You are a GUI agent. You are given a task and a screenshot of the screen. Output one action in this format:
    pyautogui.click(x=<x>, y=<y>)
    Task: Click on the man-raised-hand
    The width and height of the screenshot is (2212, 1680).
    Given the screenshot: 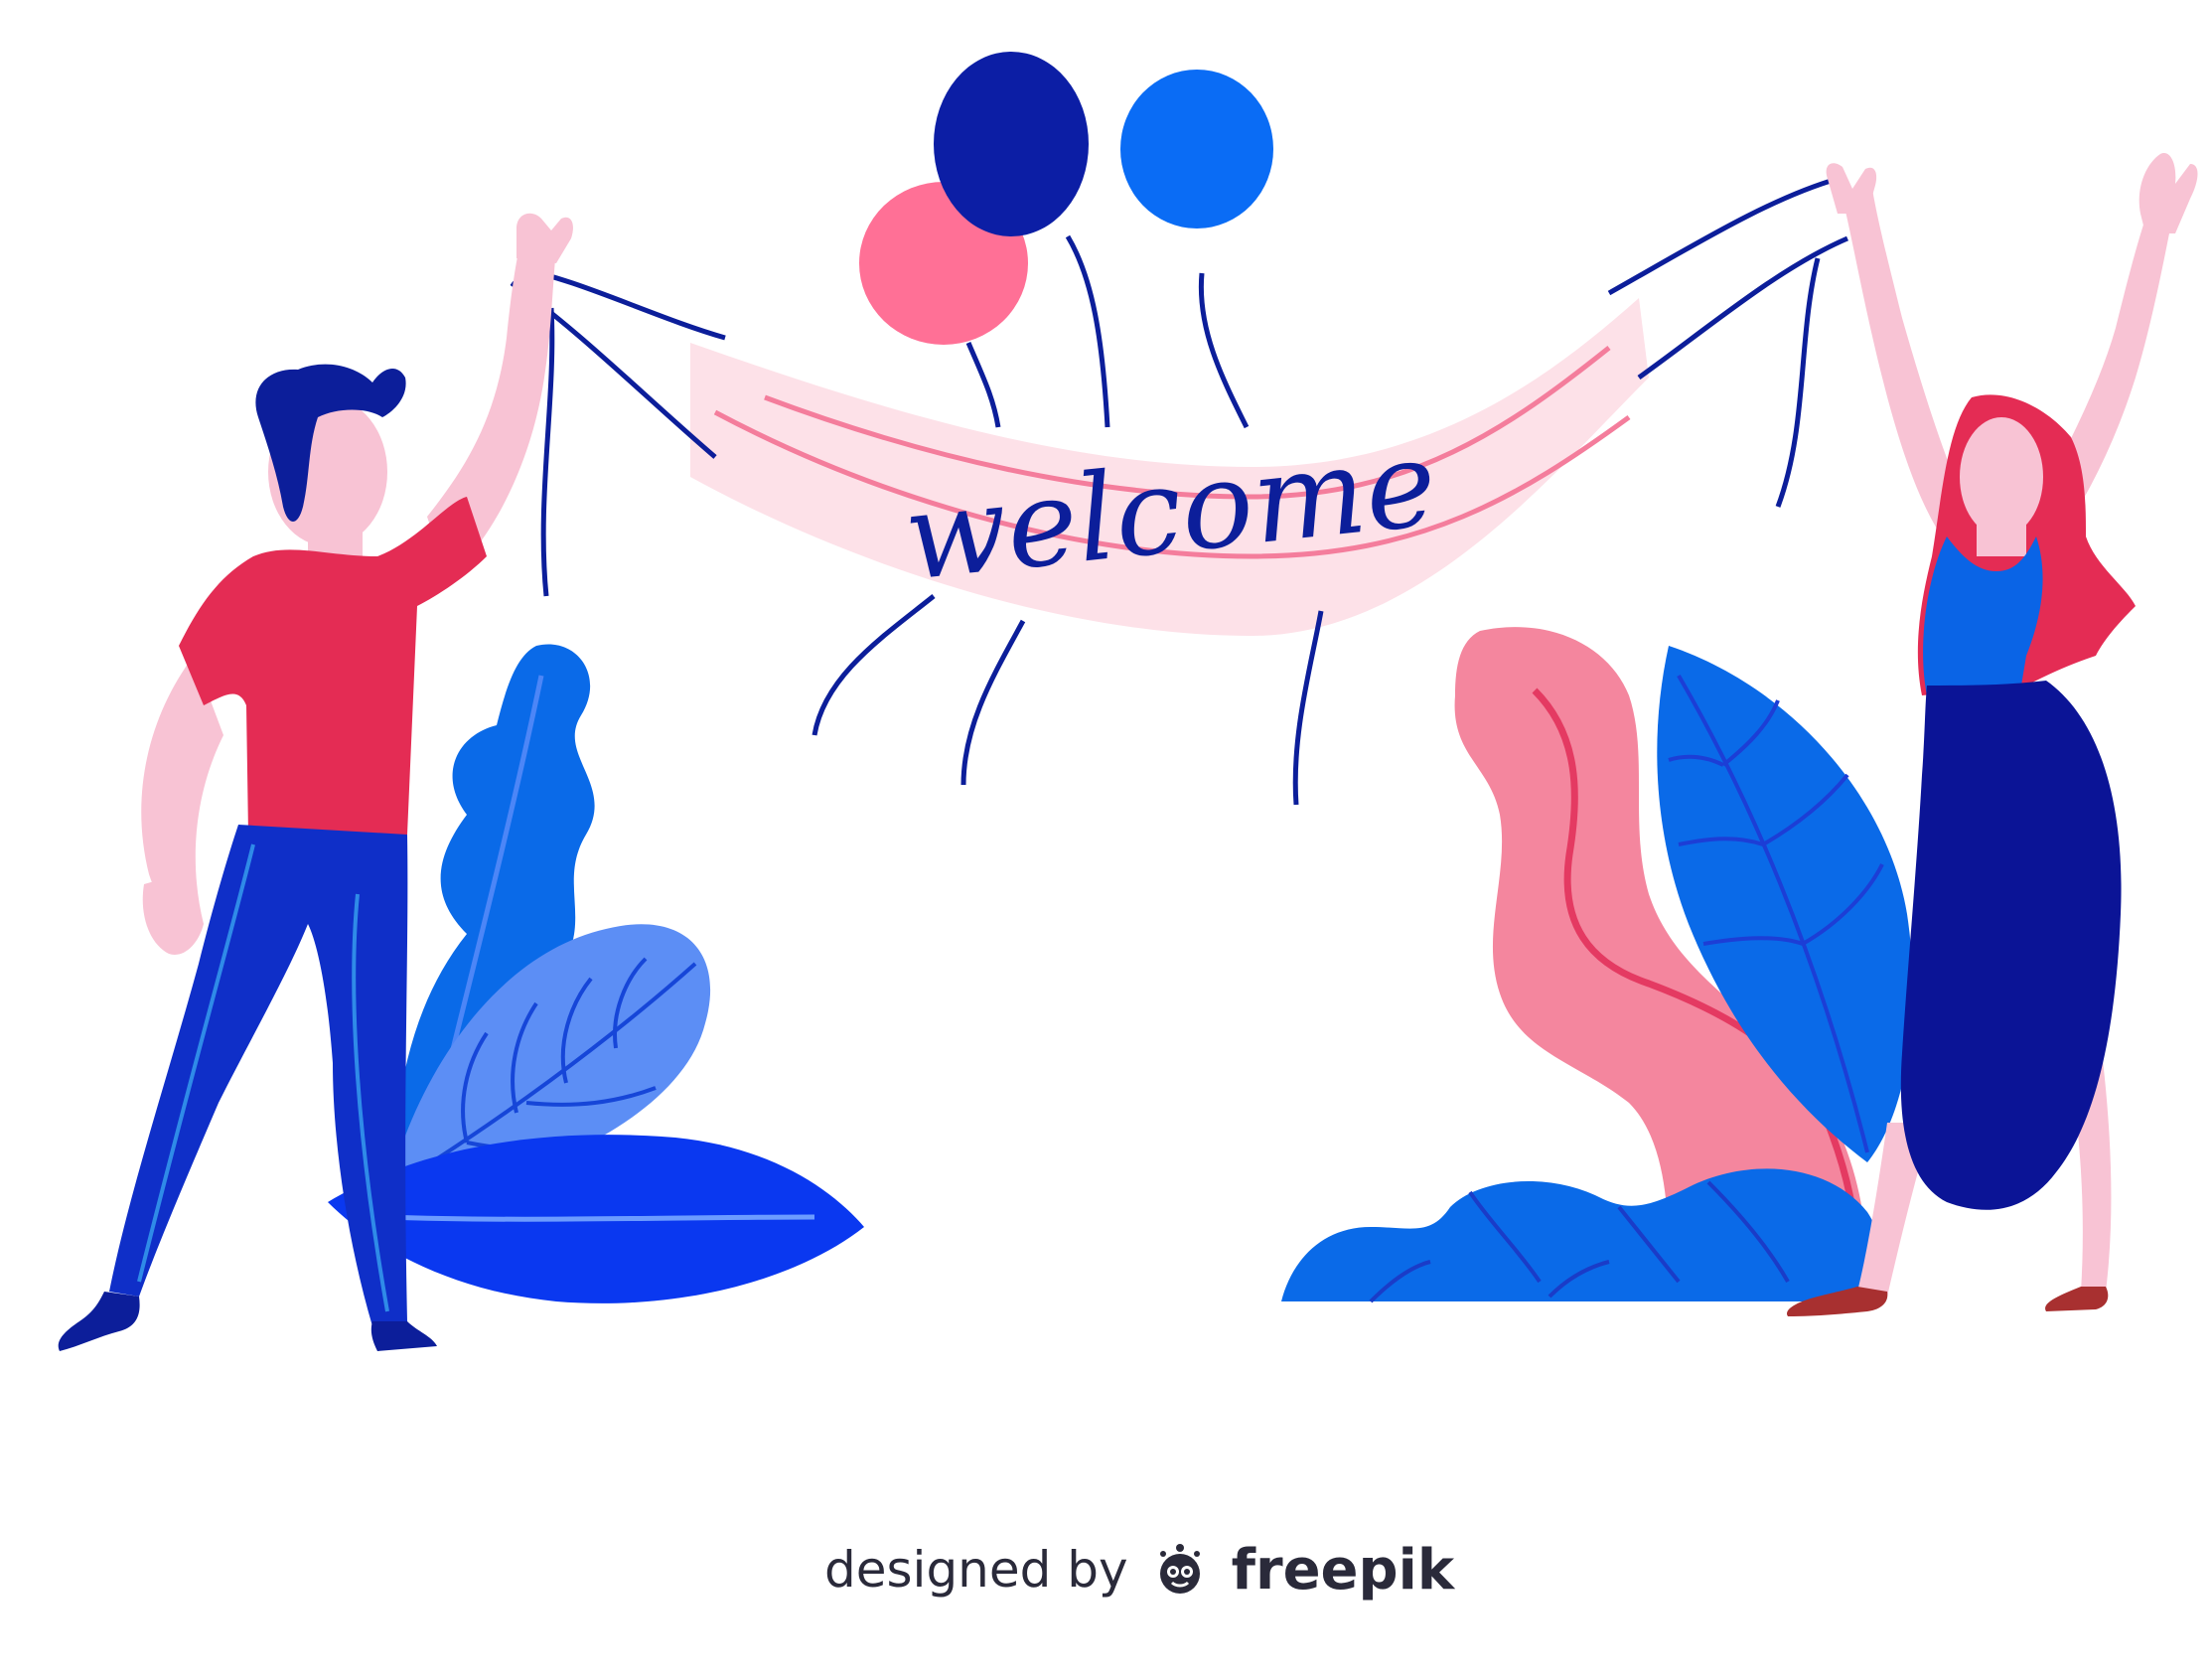 What is the action you would take?
    pyautogui.click(x=545, y=238)
    